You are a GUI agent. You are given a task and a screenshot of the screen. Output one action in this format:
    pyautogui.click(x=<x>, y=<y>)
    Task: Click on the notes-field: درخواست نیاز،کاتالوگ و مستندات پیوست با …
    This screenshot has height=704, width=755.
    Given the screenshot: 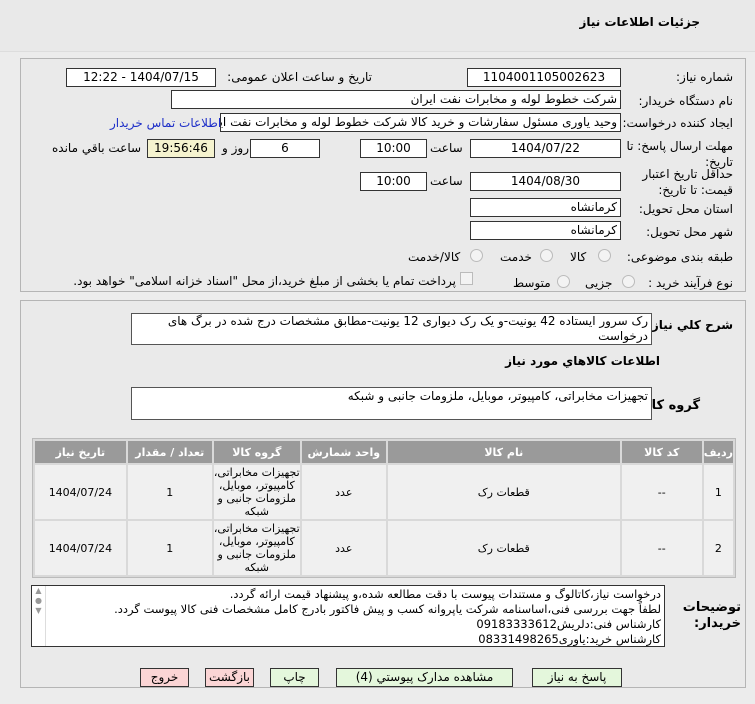 What is the action you would take?
    pyautogui.click(x=348, y=616)
    